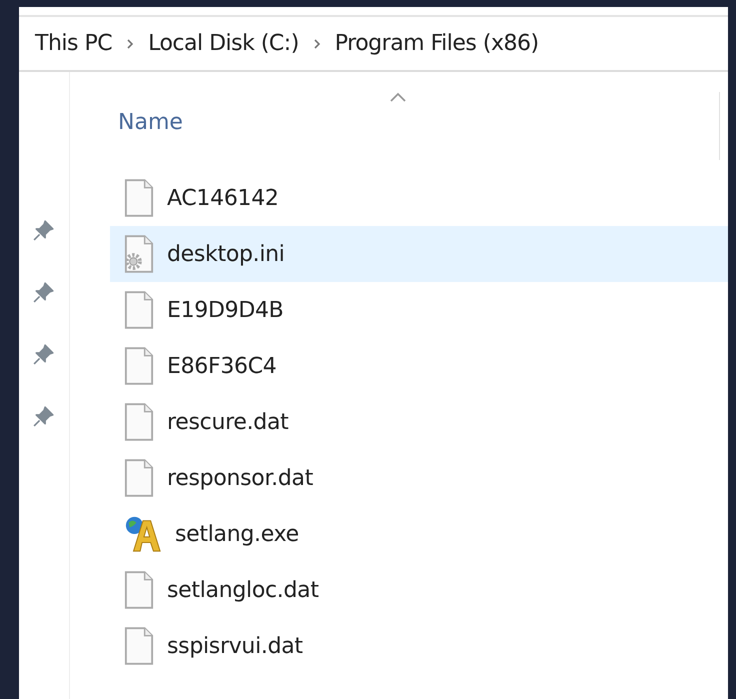  I want to click on file-row: sspisrvui.dat, so click(419, 646).